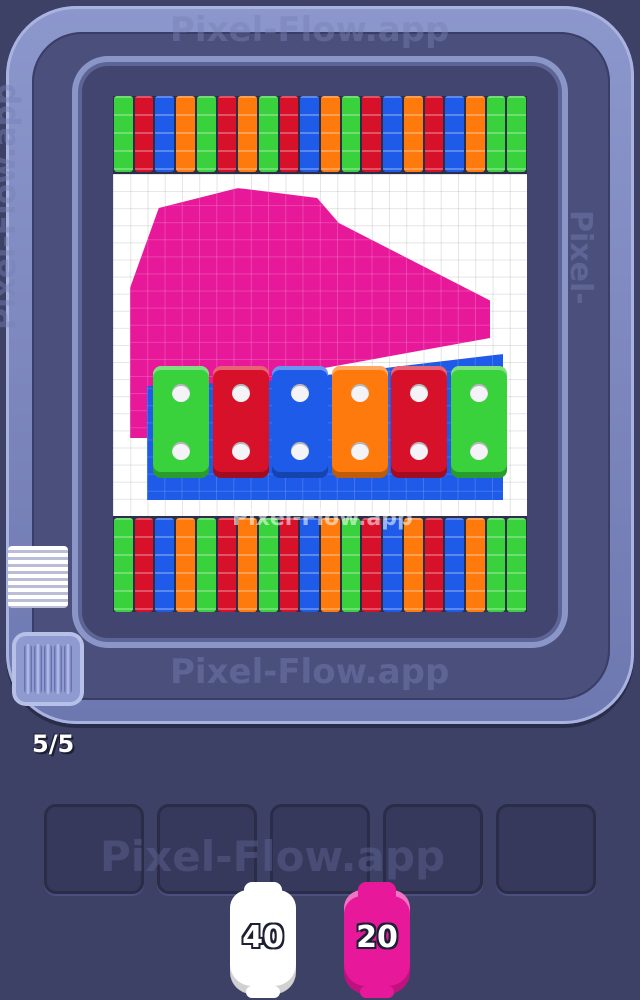  I want to click on color-block-row, so click(330, 424).